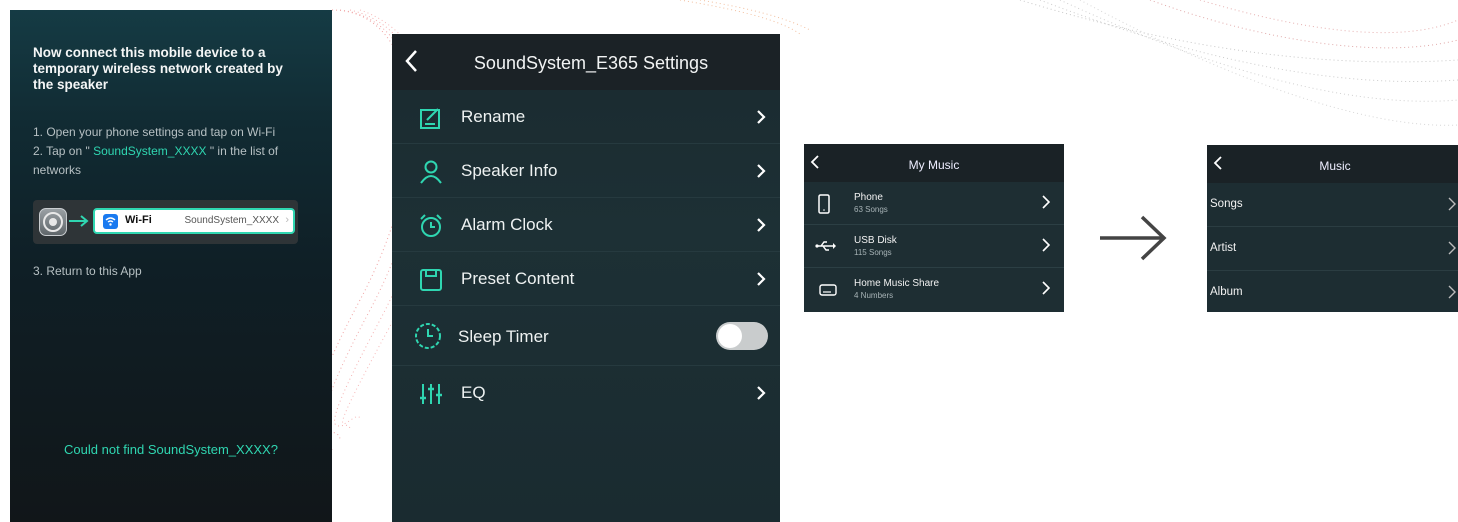 The height and width of the screenshot is (522, 1458). I want to click on alarm-clock-icon, so click(431, 225).